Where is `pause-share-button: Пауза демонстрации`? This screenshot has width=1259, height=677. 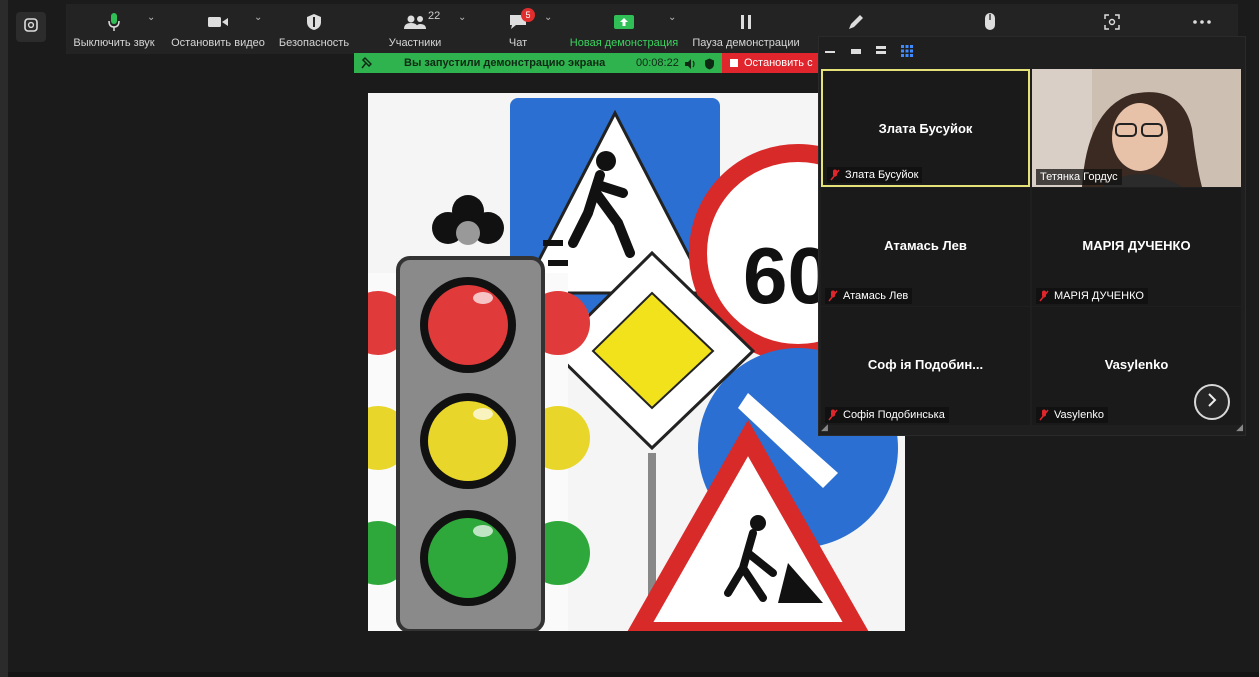 pause-share-button: Пауза демонстрации is located at coordinates (746, 29).